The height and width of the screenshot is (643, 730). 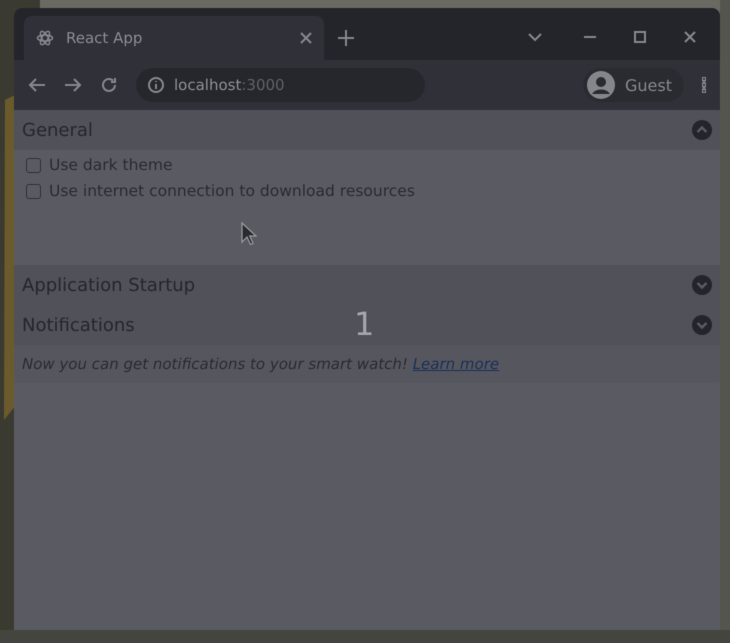 I want to click on url-text: localhost:3000, so click(x=229, y=85).